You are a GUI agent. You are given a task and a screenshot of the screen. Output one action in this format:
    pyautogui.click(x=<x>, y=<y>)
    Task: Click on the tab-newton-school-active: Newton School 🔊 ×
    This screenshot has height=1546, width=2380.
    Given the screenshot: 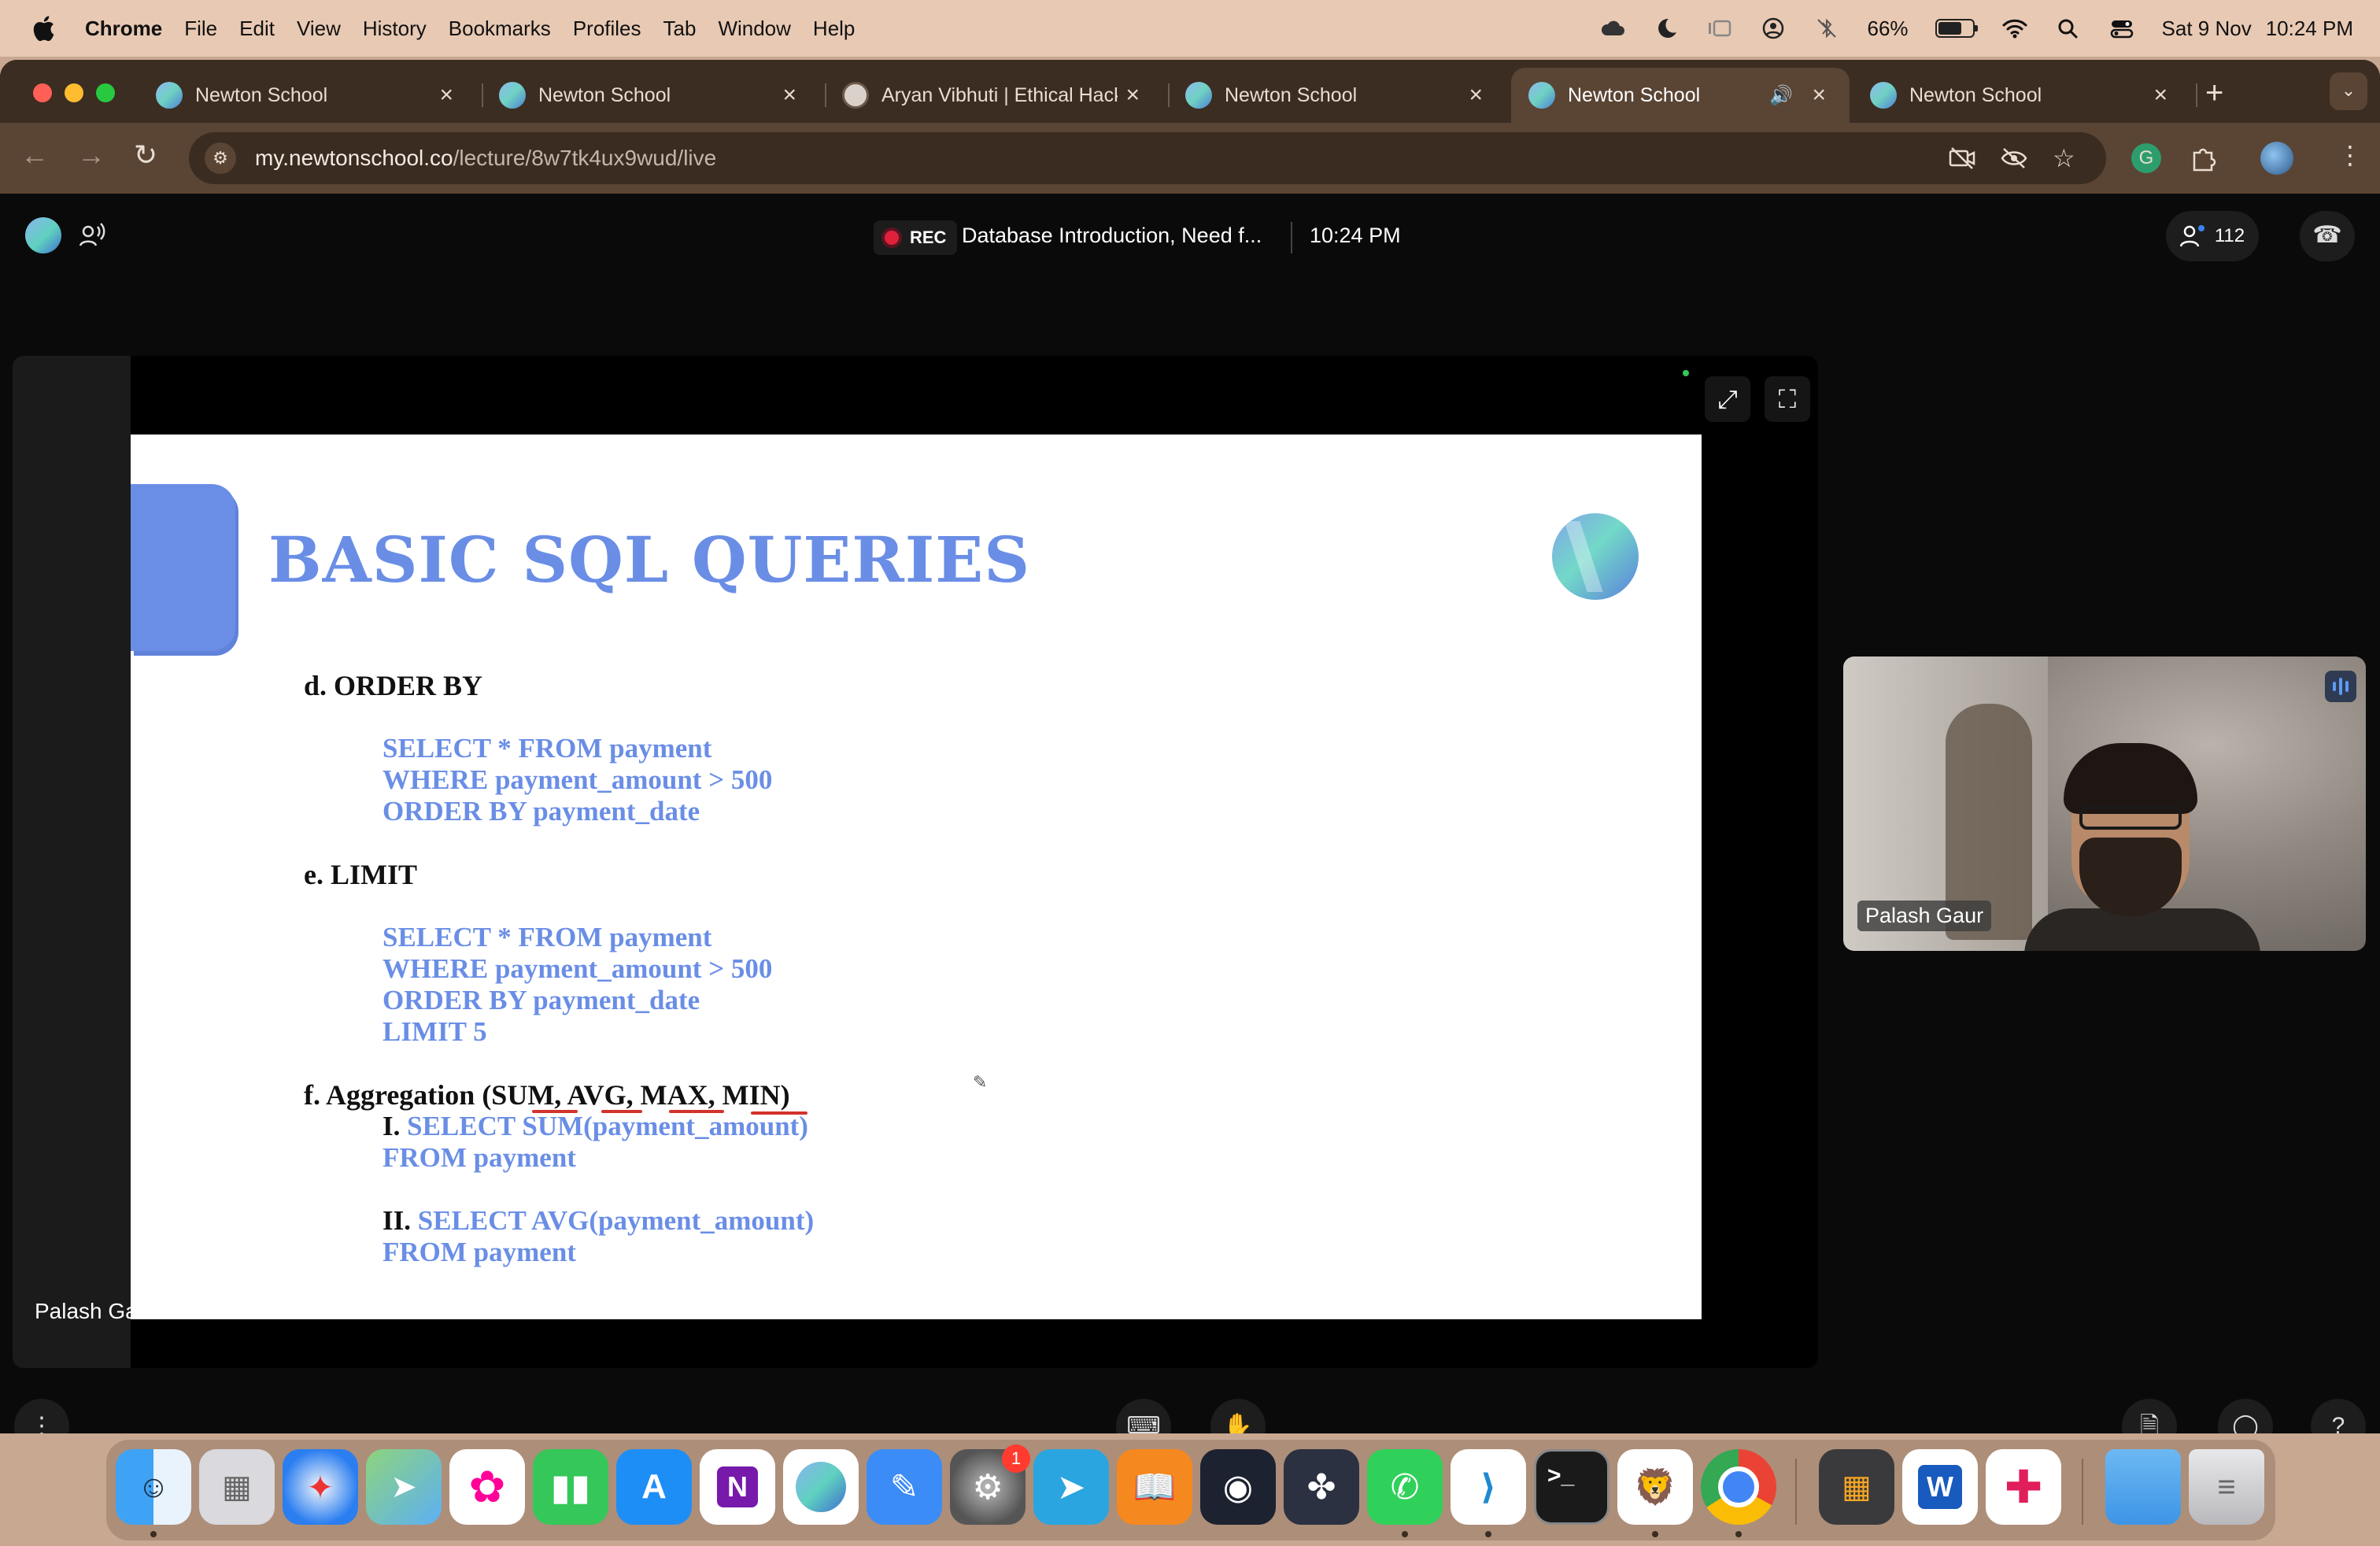 What is the action you would take?
    pyautogui.click(x=1680, y=96)
    